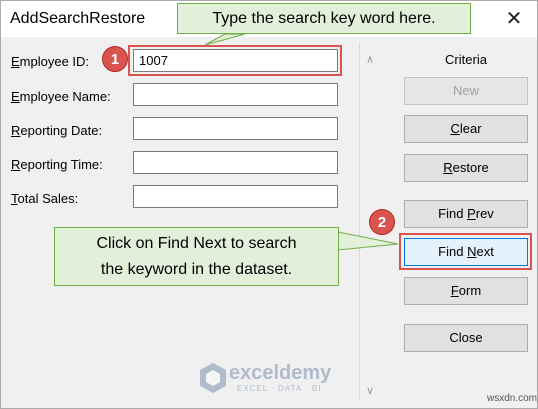 The width and height of the screenshot is (538, 409). I want to click on employee-name-input, so click(235, 94).